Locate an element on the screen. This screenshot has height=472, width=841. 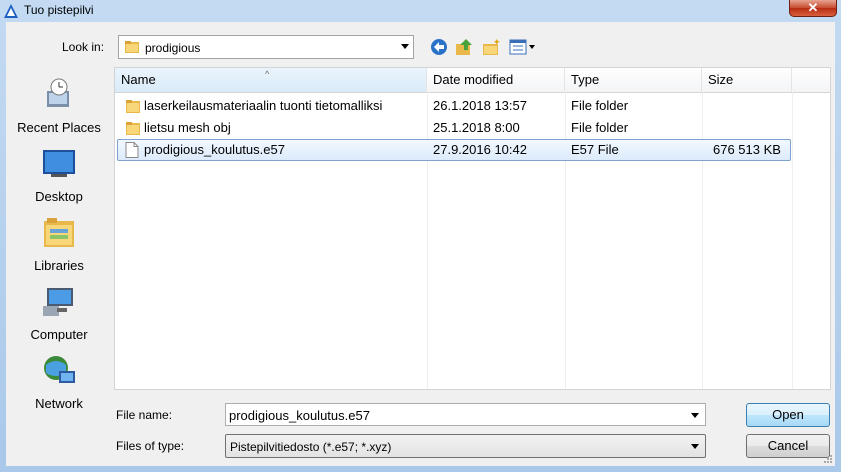
app-icon is located at coordinates (11, 11).